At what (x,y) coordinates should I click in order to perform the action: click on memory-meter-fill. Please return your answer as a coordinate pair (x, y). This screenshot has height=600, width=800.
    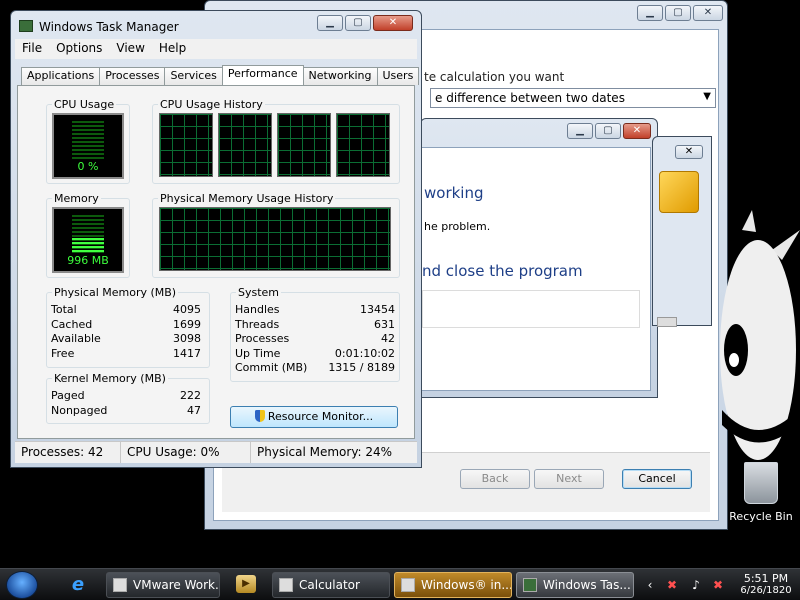
    Looking at the image, I should click on (88, 245).